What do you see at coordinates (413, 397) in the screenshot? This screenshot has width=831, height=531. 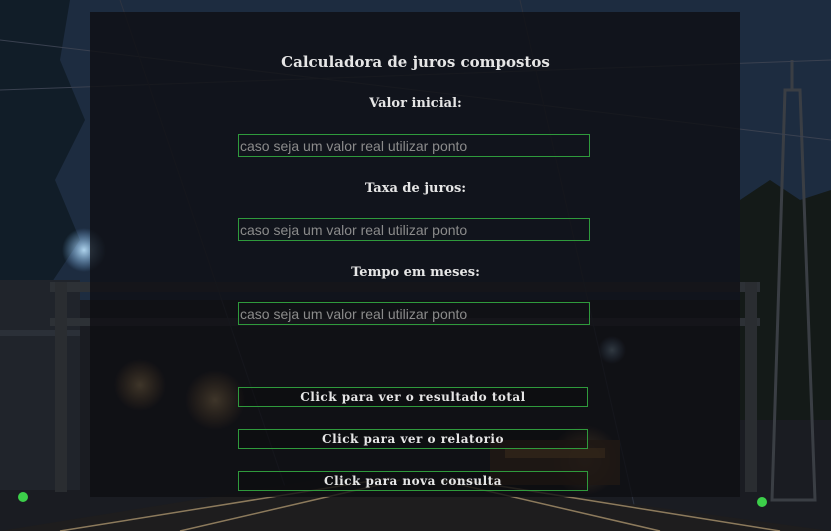 I see `total-result-button: Click para ver o resultado total` at bounding box center [413, 397].